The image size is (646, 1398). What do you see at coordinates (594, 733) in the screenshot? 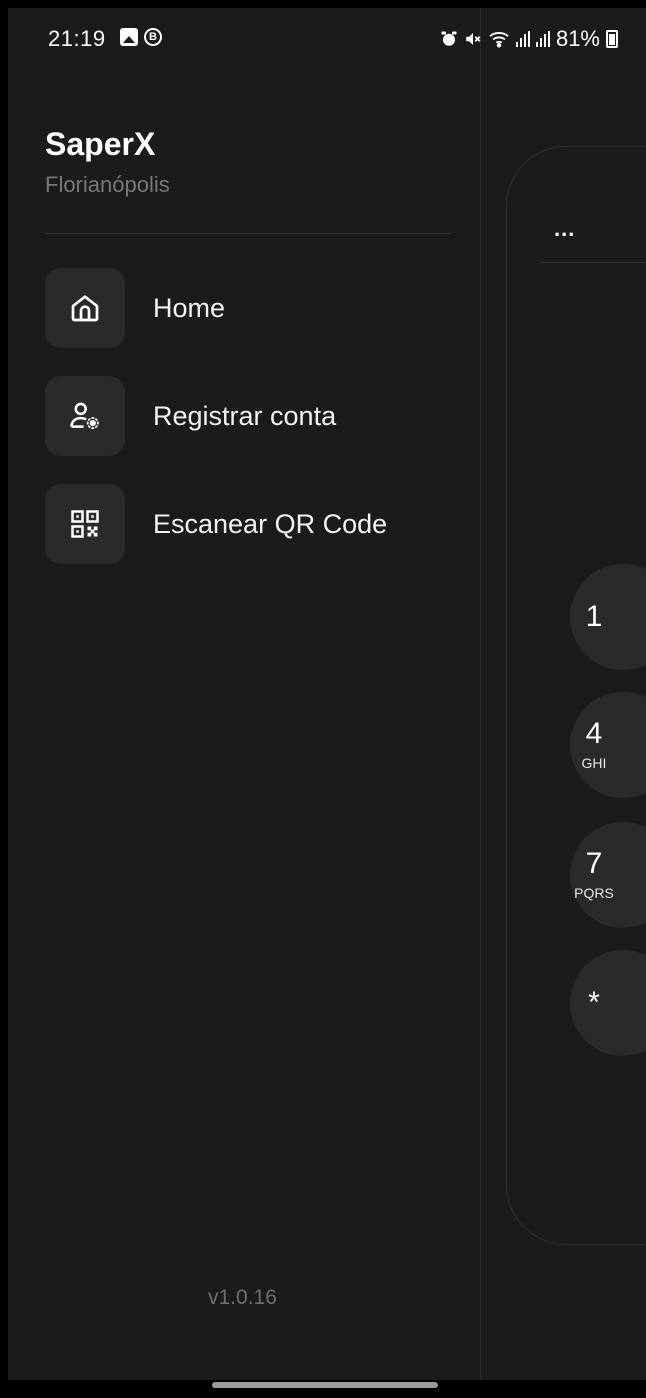
I see `dial-key-number: 4` at bounding box center [594, 733].